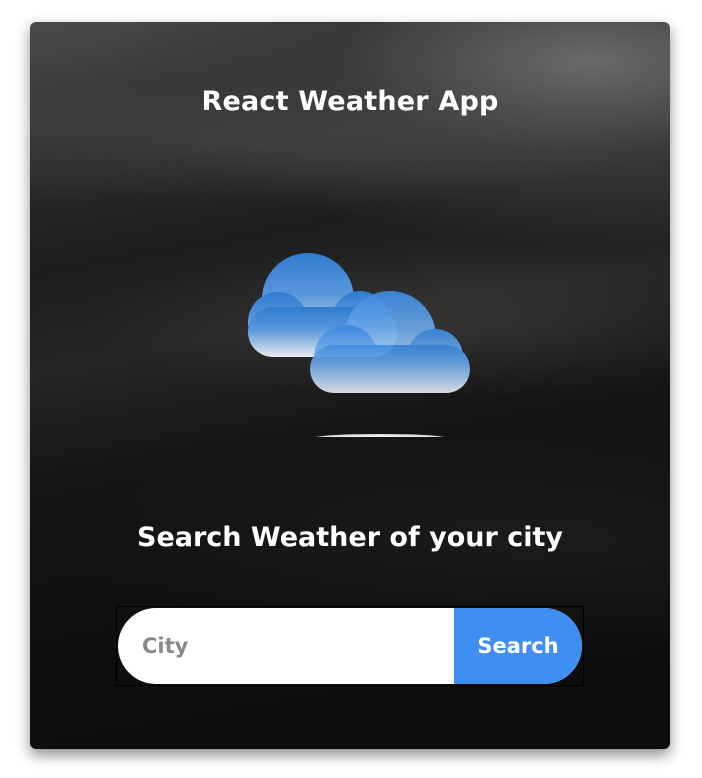 Image resolution: width=702 pixels, height=778 pixels. Describe the element at coordinates (350, 537) in the screenshot. I see `search-heading: Search Weather of your city` at that location.